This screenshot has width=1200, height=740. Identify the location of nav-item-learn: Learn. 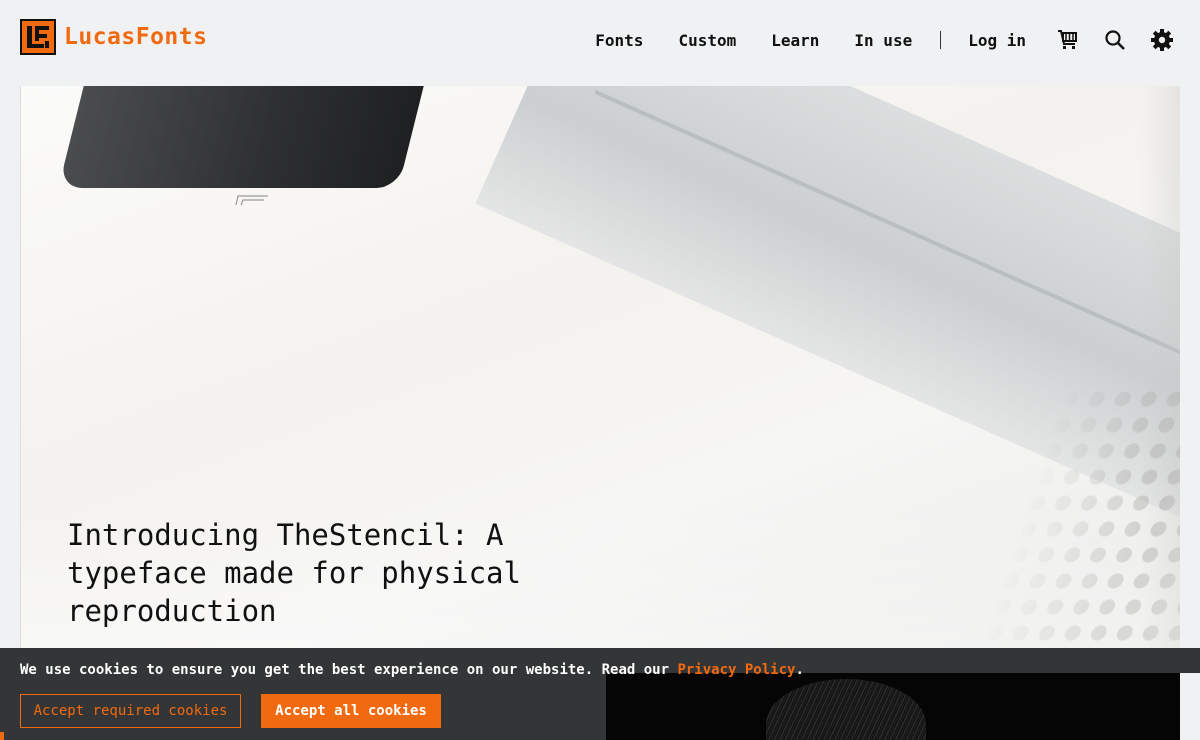
(795, 40).